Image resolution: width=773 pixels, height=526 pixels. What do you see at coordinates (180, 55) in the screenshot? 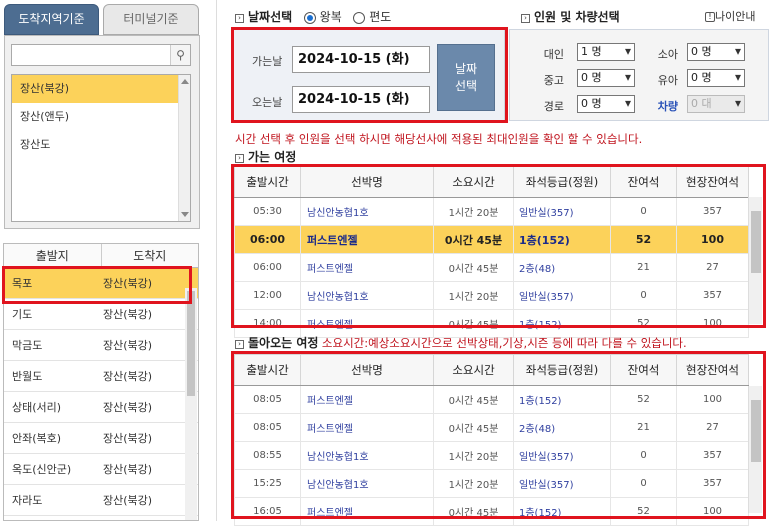
I see `search-icon: ⚲` at bounding box center [180, 55].